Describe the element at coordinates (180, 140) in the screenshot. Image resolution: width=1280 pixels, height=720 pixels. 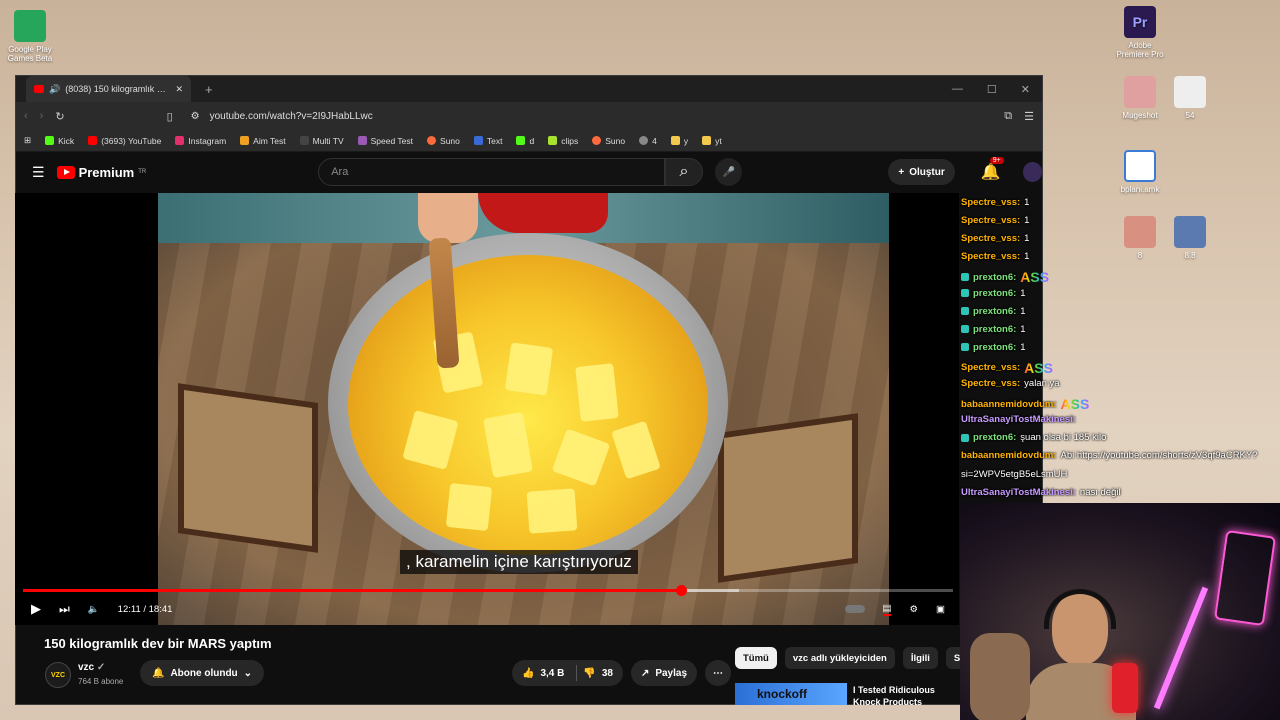
I see `instagram-icon` at that location.